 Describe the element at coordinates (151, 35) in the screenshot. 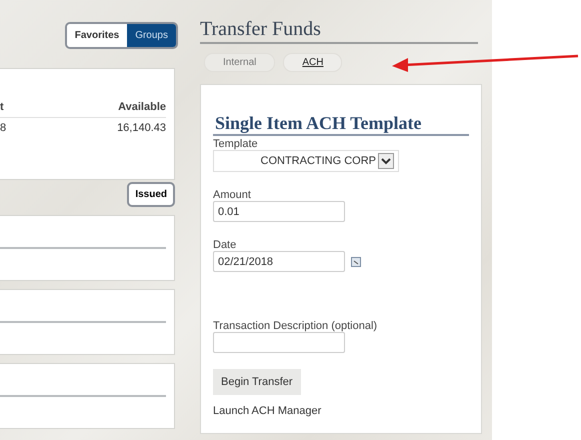

I see `view-toggle-tab: Groups` at that location.